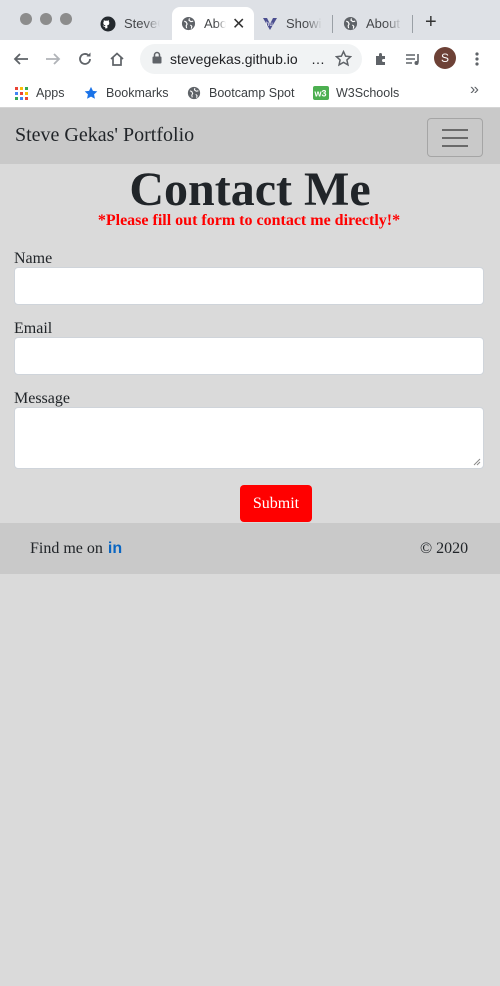 The width and height of the screenshot is (500, 986). I want to click on github-icon, so click(108, 24).